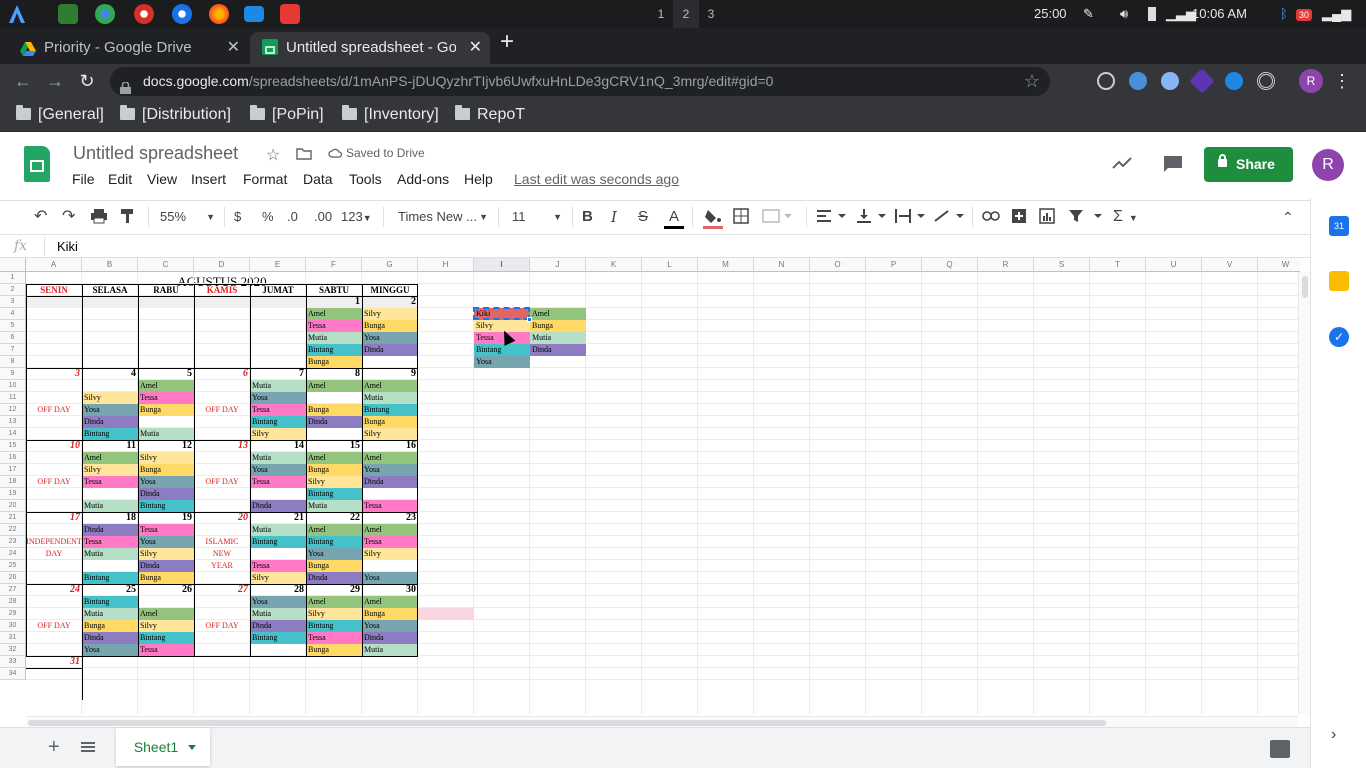 Image resolution: width=1366 pixels, height=768 pixels. What do you see at coordinates (1304, 493) in the screenshot?
I see `vertical-scrollbar` at bounding box center [1304, 493].